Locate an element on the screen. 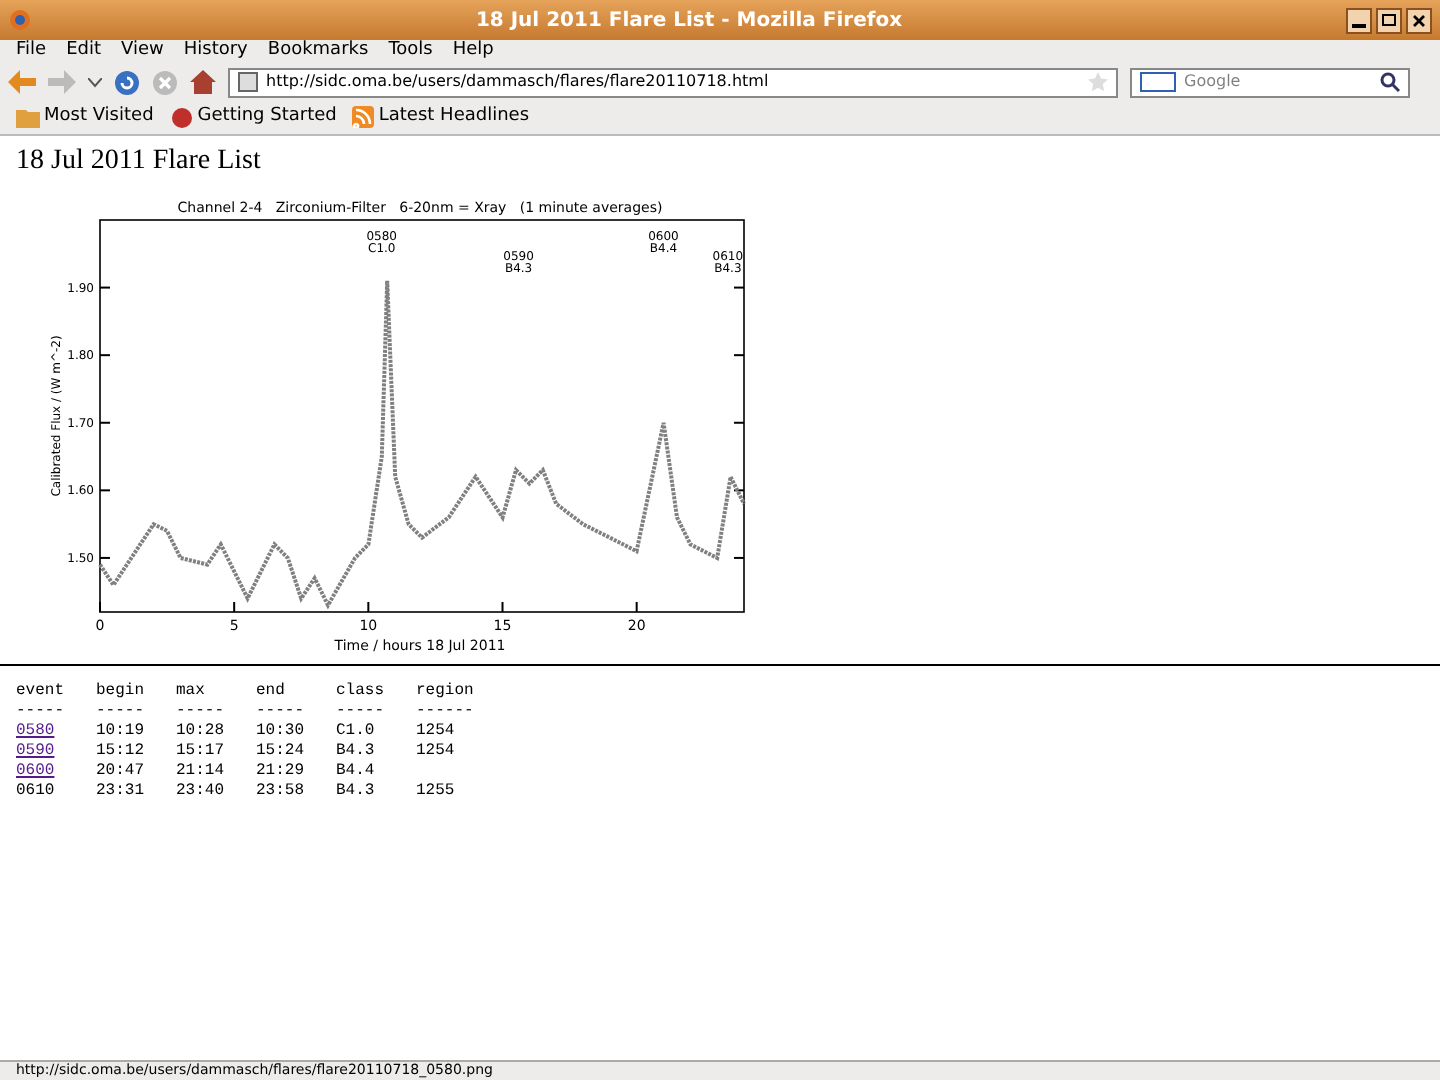  bookmark-item: Getting Started is located at coordinates (253, 117).